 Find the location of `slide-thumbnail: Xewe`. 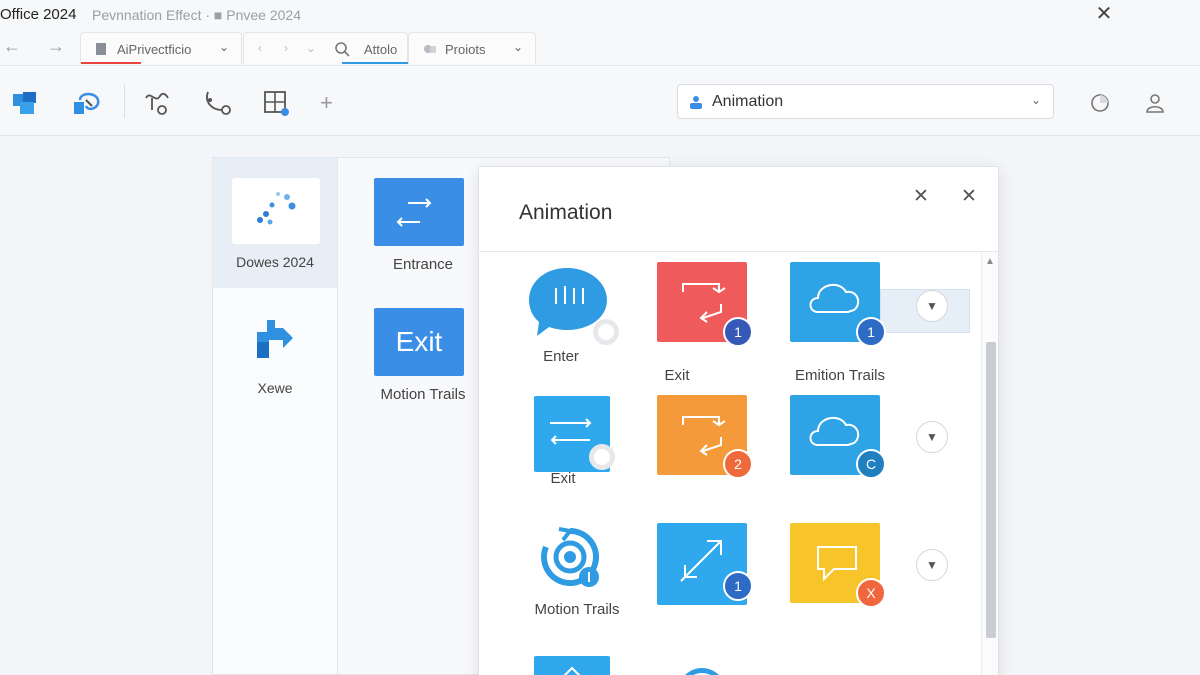

slide-thumbnail: Xewe is located at coordinates (275, 353).